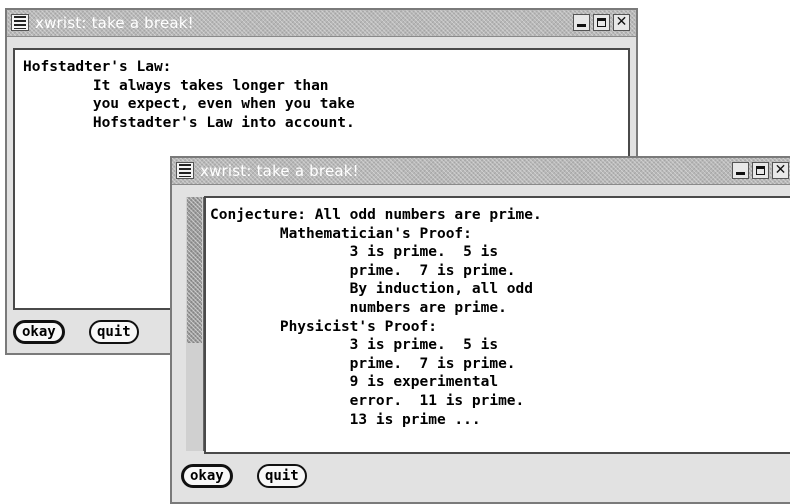  What do you see at coordinates (376, 215) in the screenshot?
I see `message-line: Conjecture: All odd numbers are prime.` at bounding box center [376, 215].